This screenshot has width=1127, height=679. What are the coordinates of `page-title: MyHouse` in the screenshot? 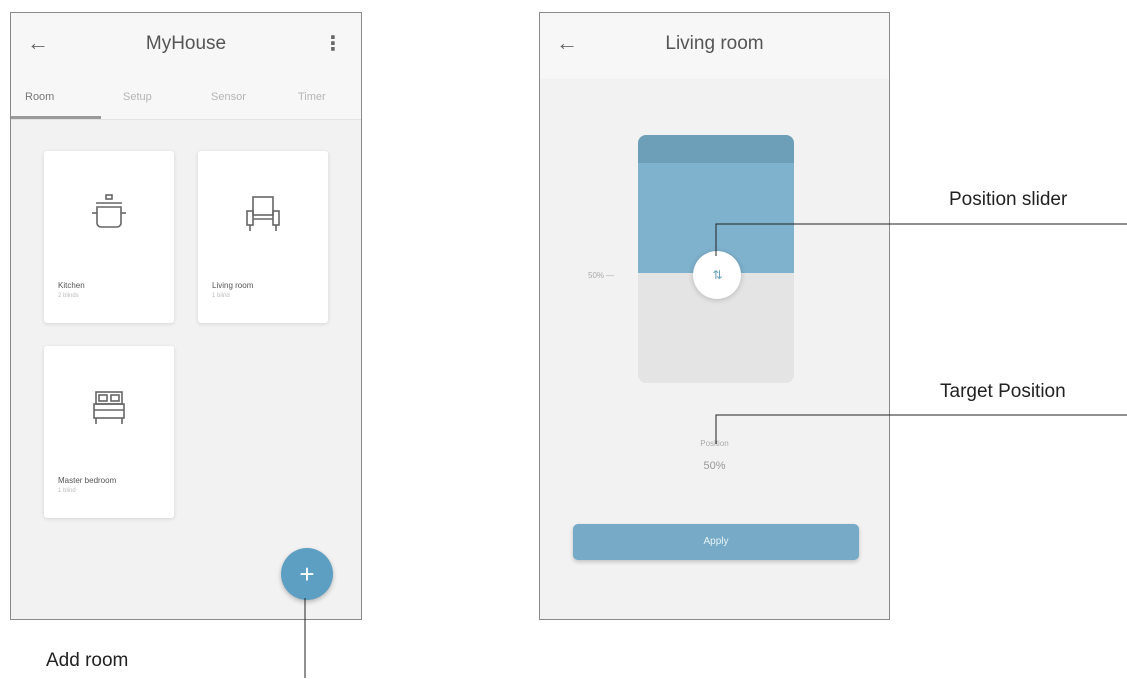 It's located at (186, 43).